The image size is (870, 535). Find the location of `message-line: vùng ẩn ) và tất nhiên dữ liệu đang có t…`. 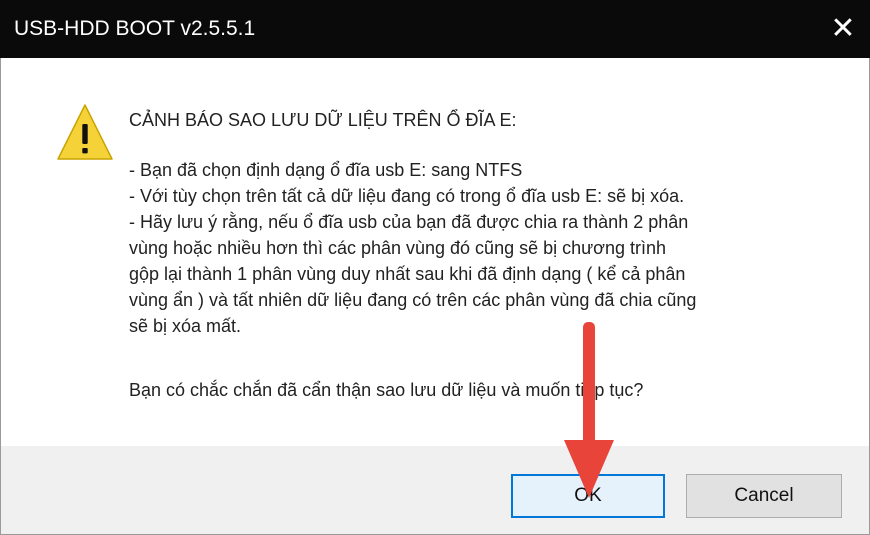

message-line: vùng ẩn ) và tất nhiên dữ liệu đang có t… is located at coordinates (413, 300).